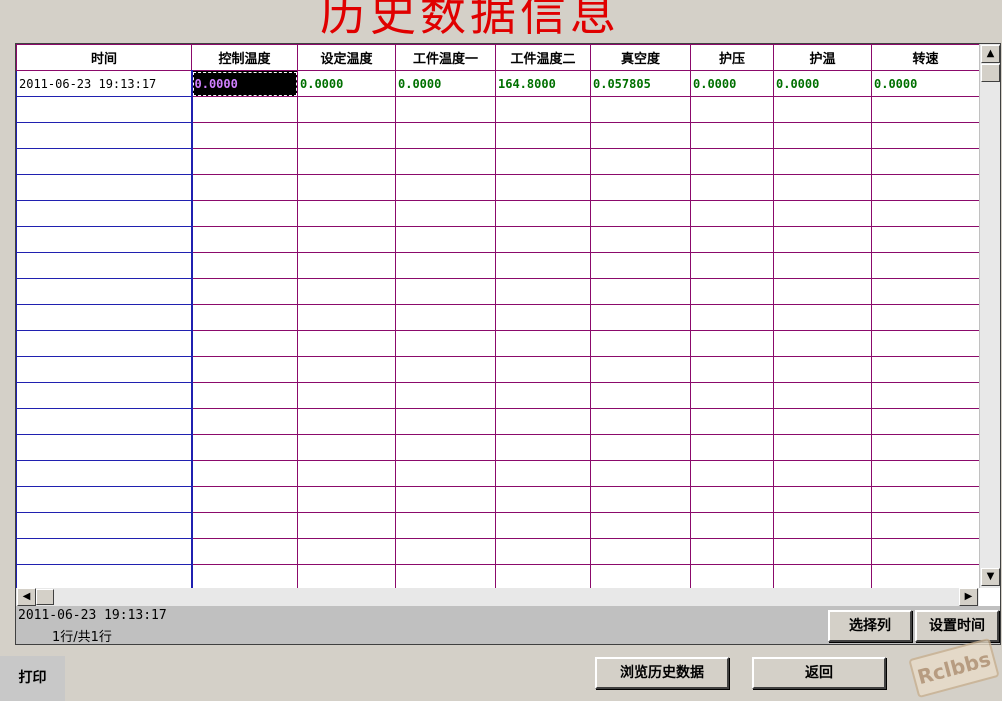 The width and height of the screenshot is (1002, 701). What do you see at coordinates (445, 57) in the screenshot?
I see `column-header-workpiece-temp-1: 工件温度一` at bounding box center [445, 57].